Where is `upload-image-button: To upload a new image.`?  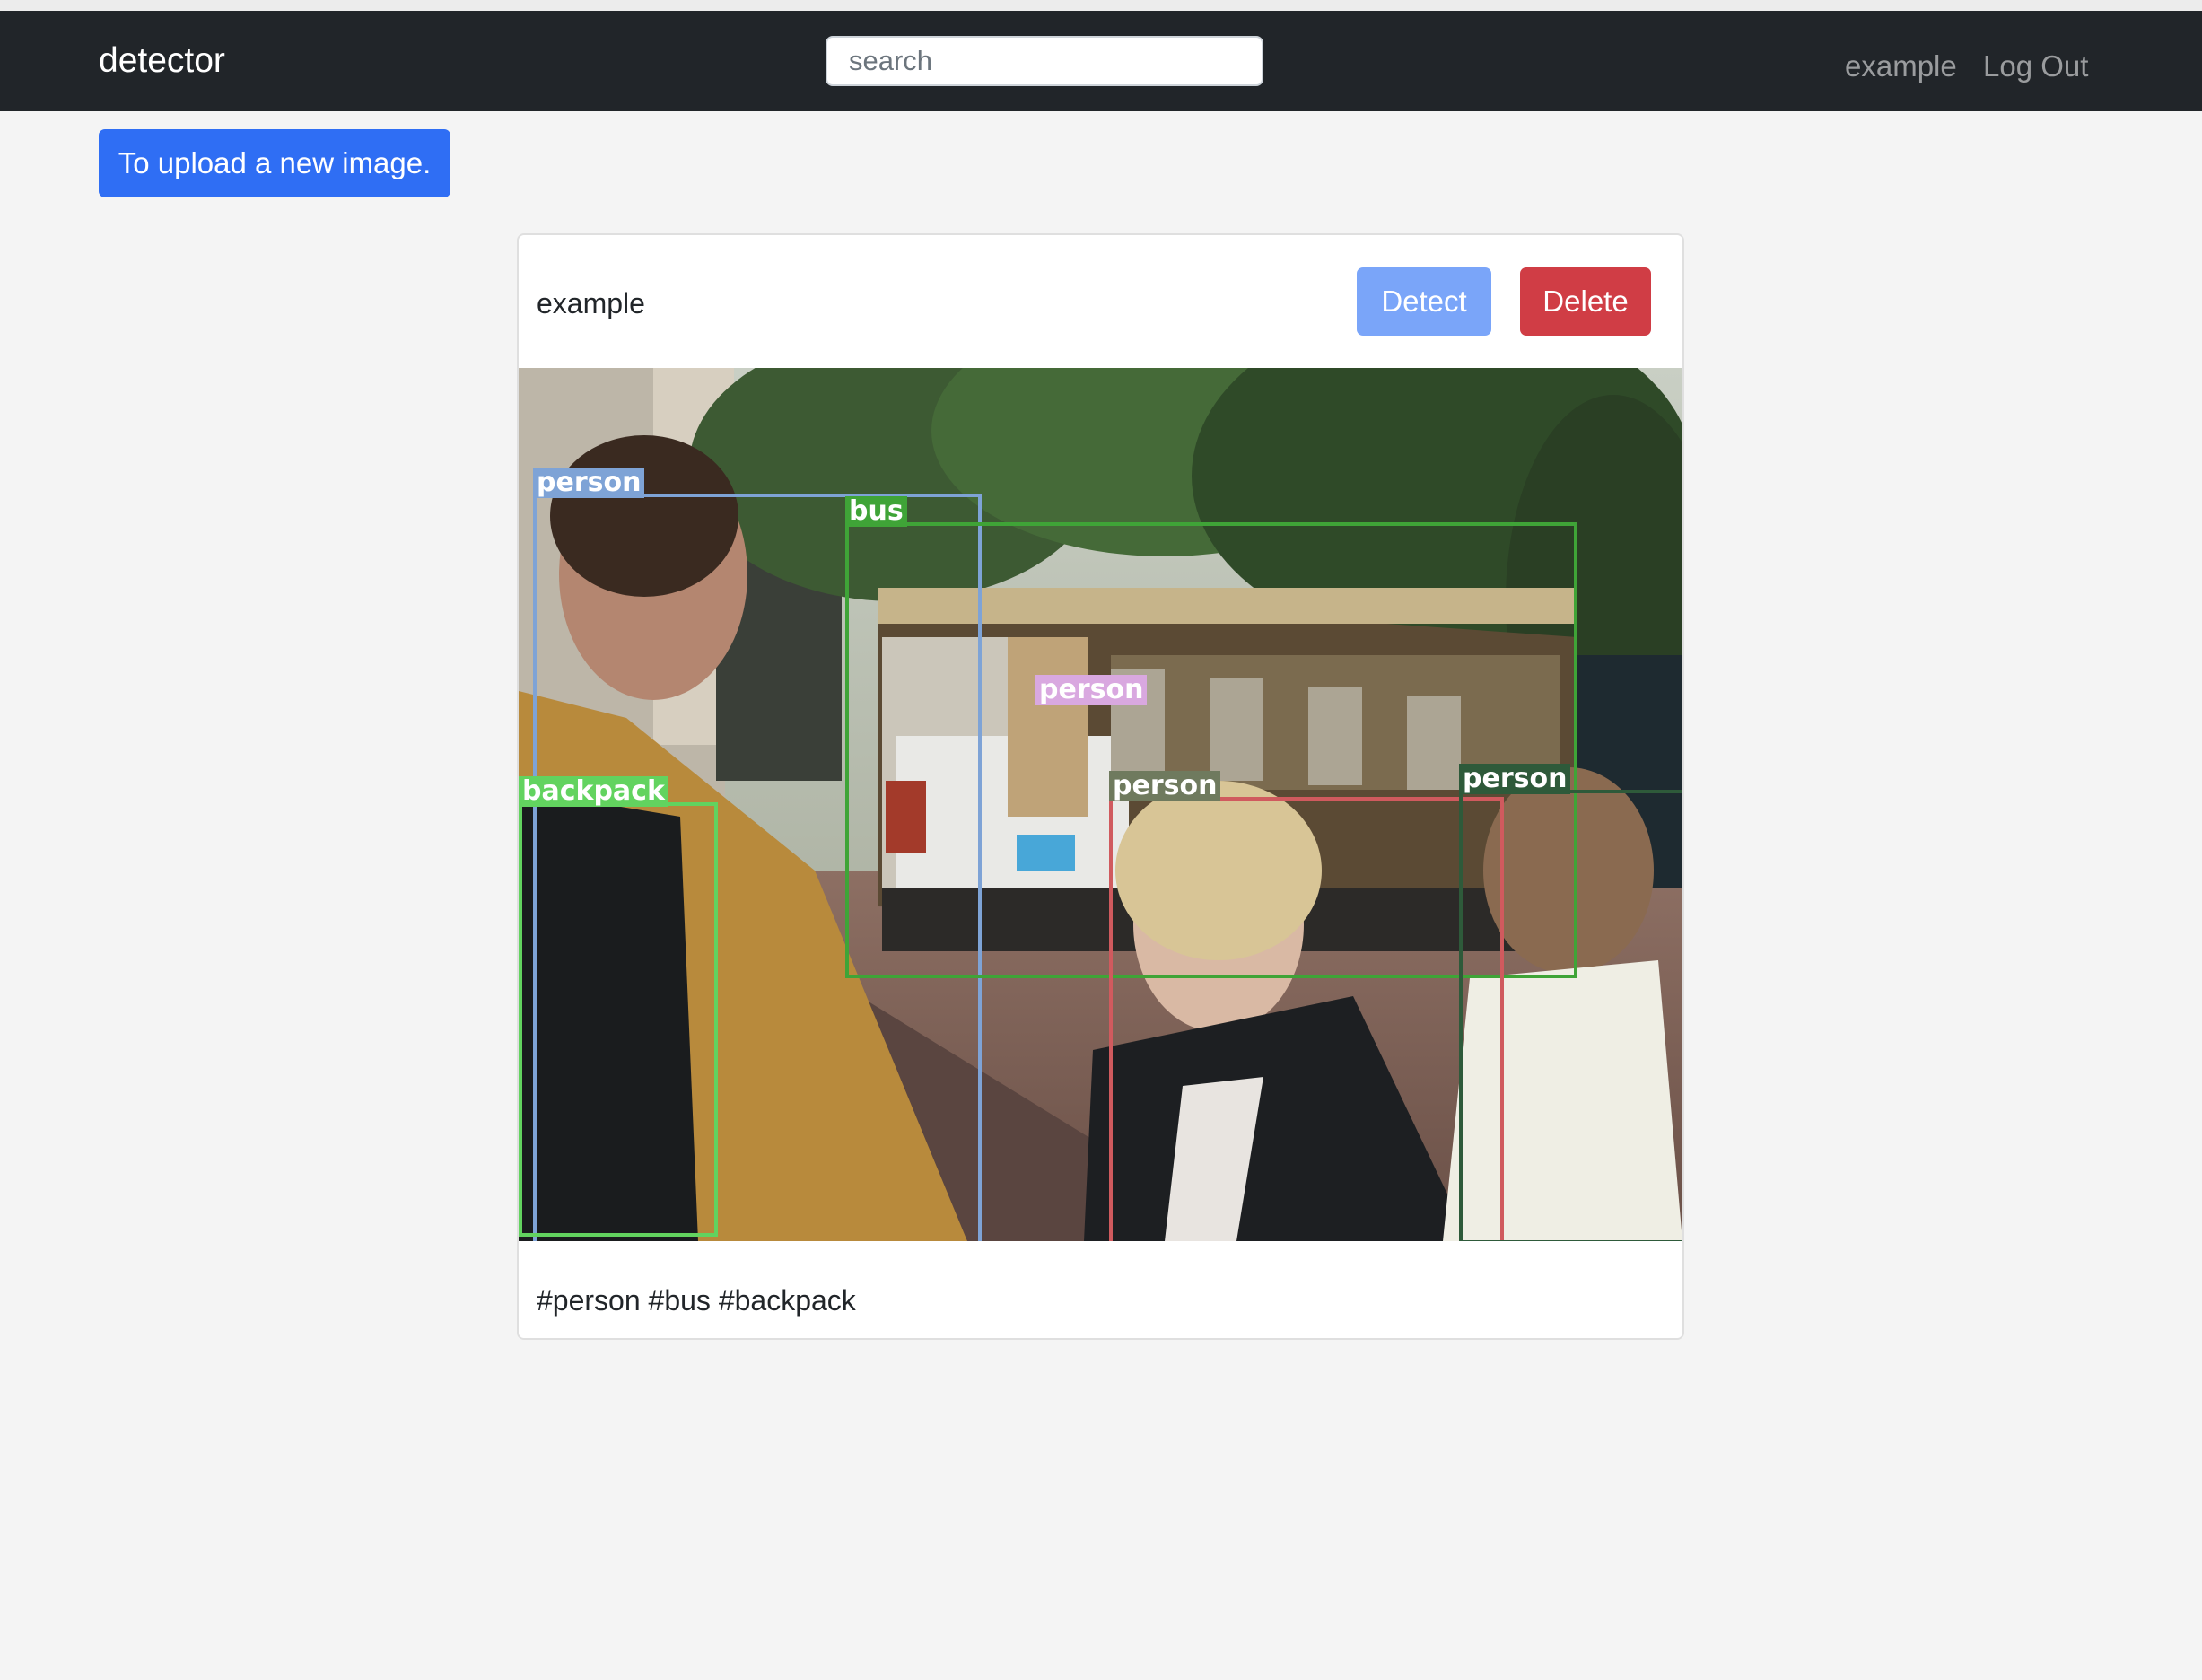 upload-image-button: To upload a new image. is located at coordinates (274, 163).